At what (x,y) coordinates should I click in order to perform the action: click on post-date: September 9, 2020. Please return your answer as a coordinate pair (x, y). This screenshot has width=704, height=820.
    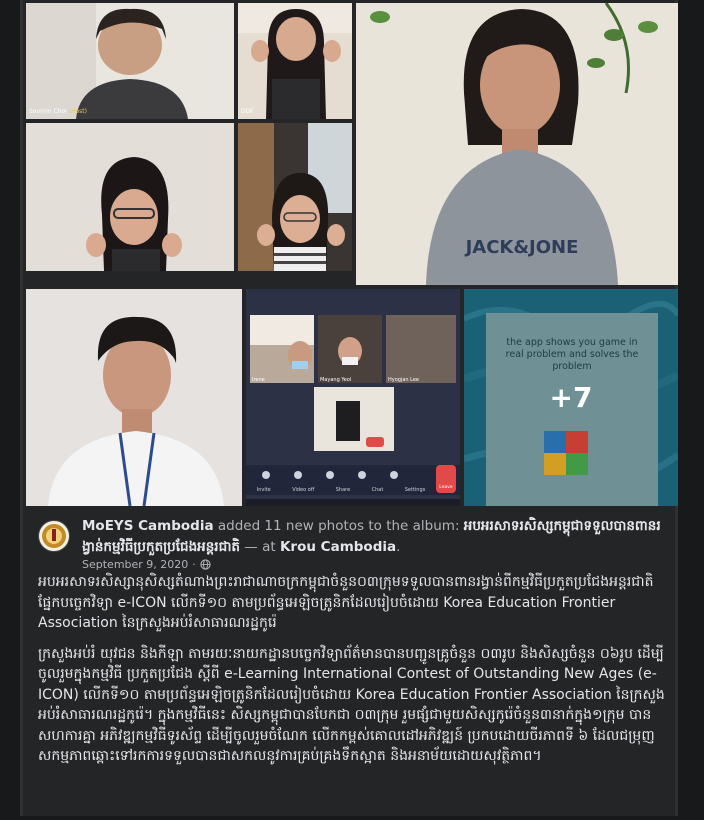
    Looking at the image, I should click on (135, 564).